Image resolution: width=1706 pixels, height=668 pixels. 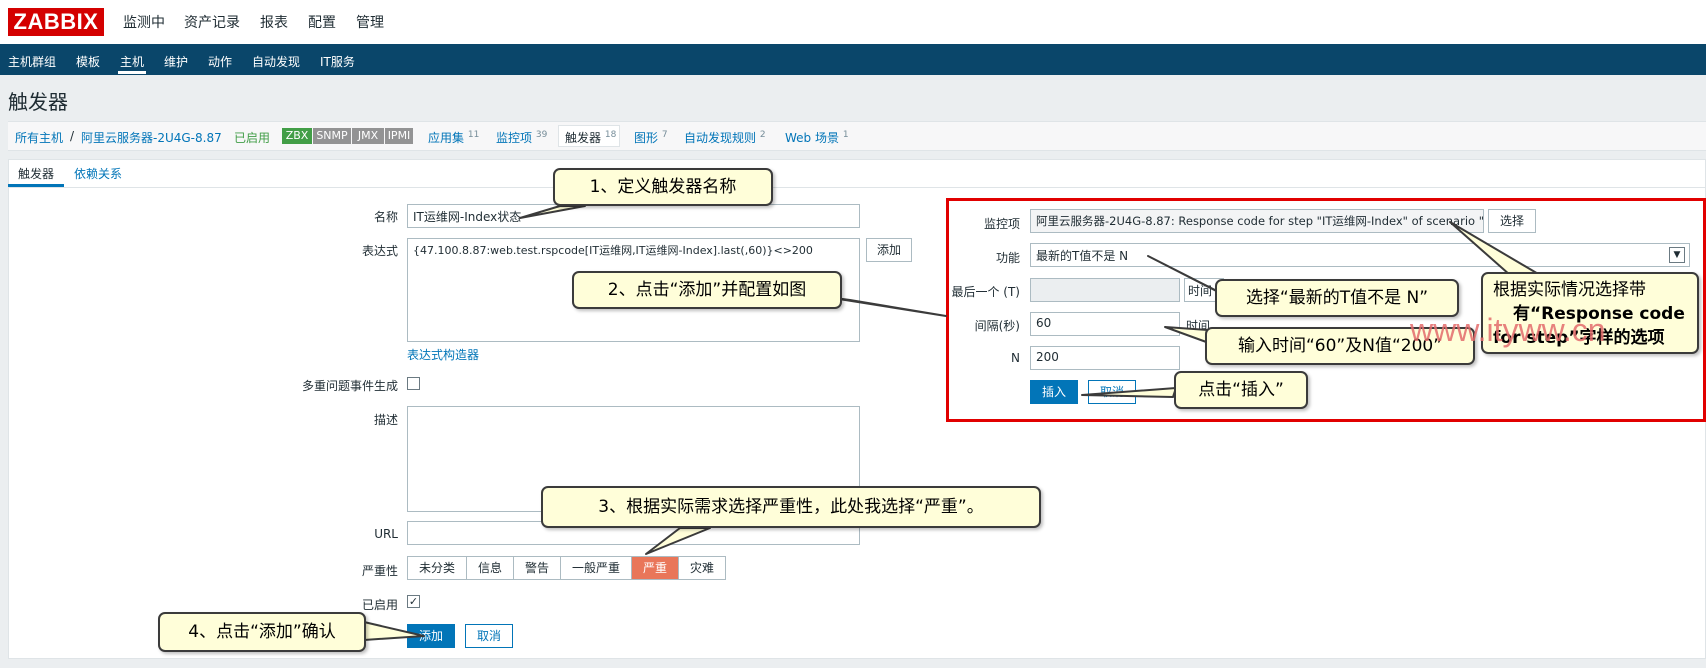 What do you see at coordinates (453, 137) in the screenshot?
I see `breadcrumb-applications: 应用集 11` at bounding box center [453, 137].